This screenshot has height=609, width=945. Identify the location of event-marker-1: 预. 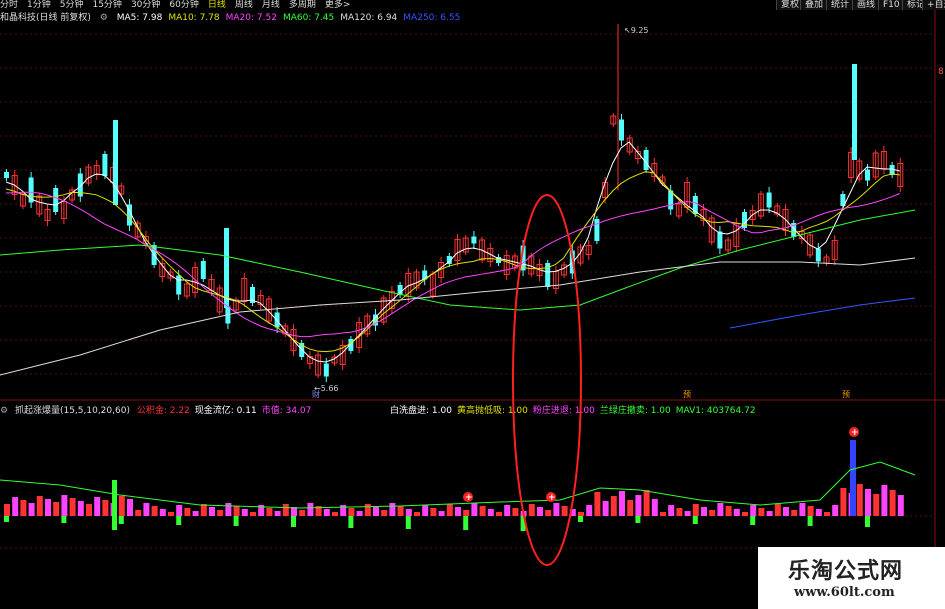
(687, 394).